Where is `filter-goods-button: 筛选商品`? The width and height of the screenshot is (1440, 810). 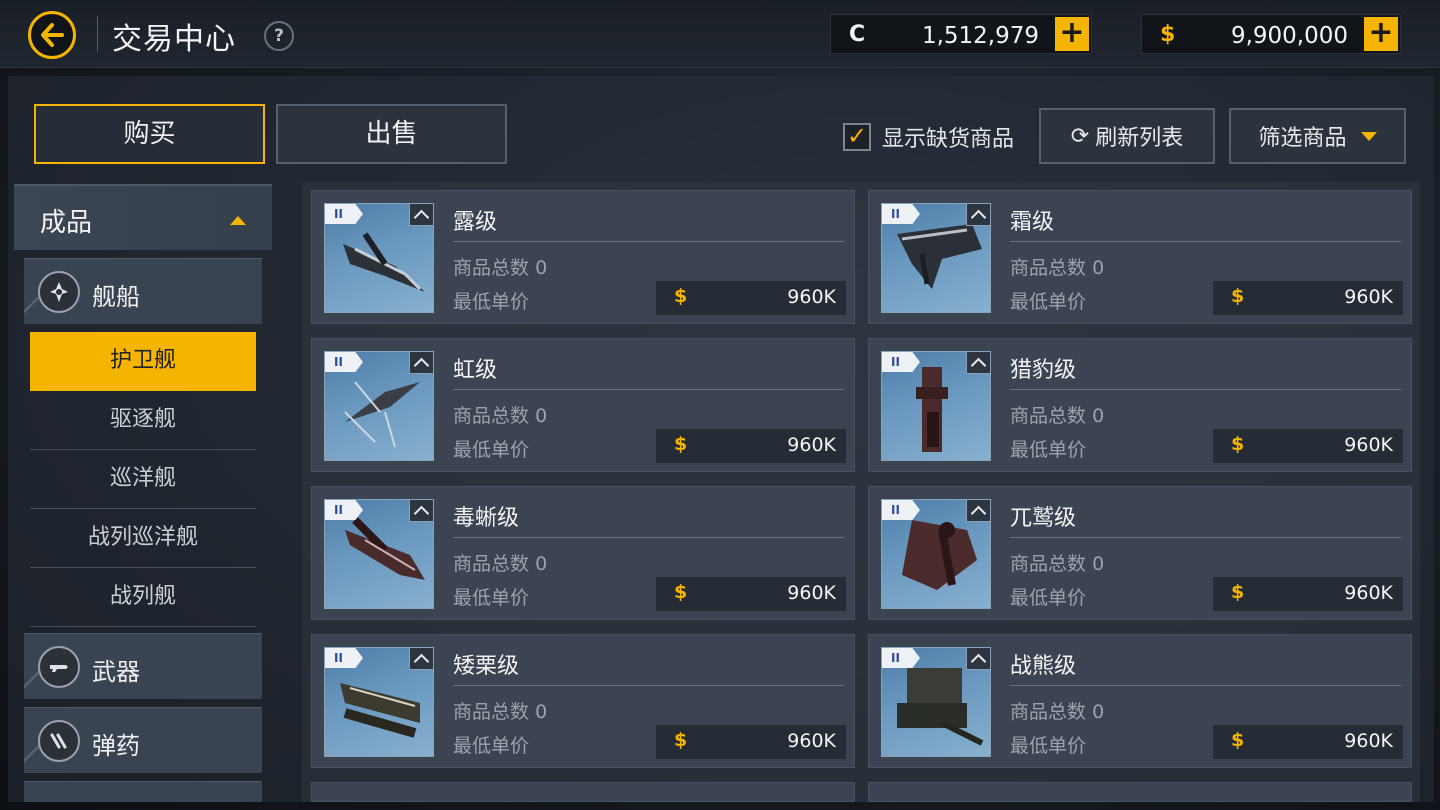 filter-goods-button: 筛选商品 is located at coordinates (1317, 136).